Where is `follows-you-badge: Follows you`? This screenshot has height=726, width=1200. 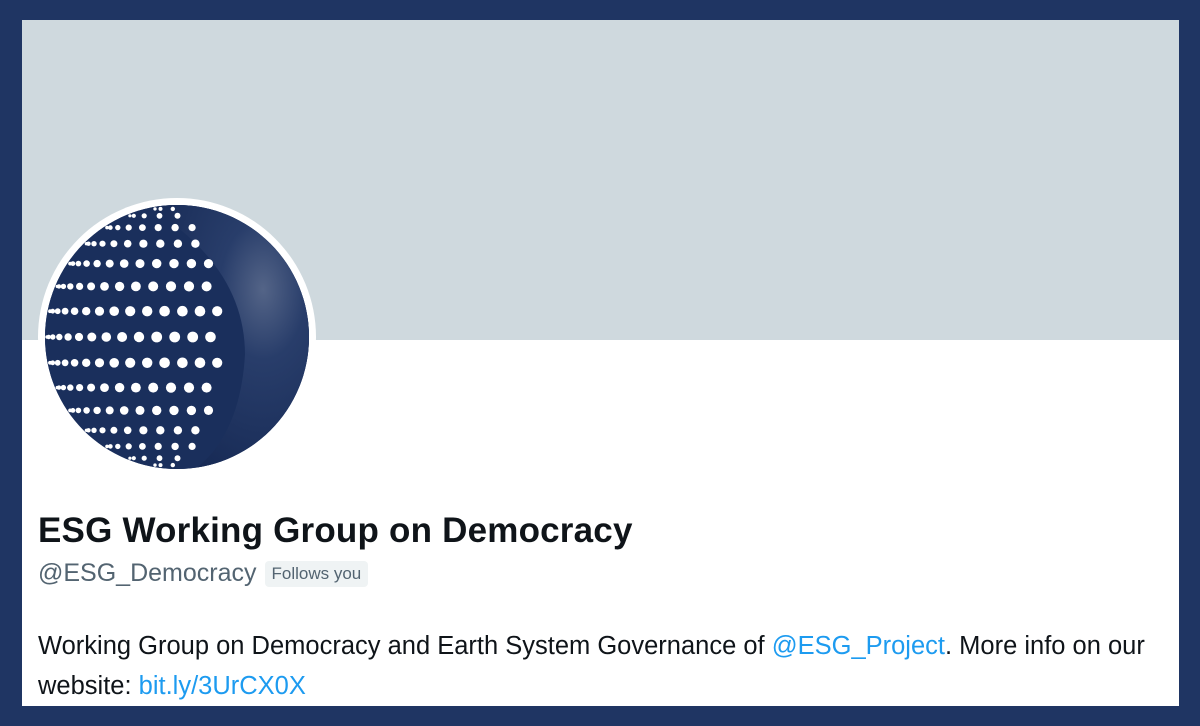 follows-you-badge: Follows you is located at coordinates (316, 573).